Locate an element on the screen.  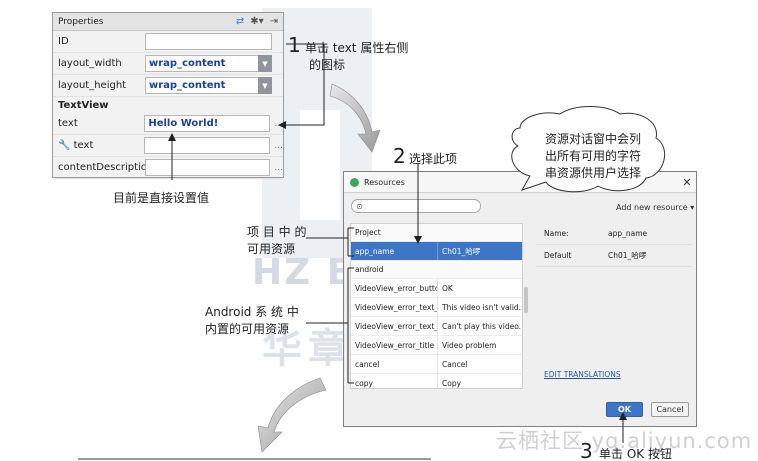
bubble-text: 资源对话窗中会列 出所有可用的字符 串资源供用户选择 is located at coordinates (593, 156).